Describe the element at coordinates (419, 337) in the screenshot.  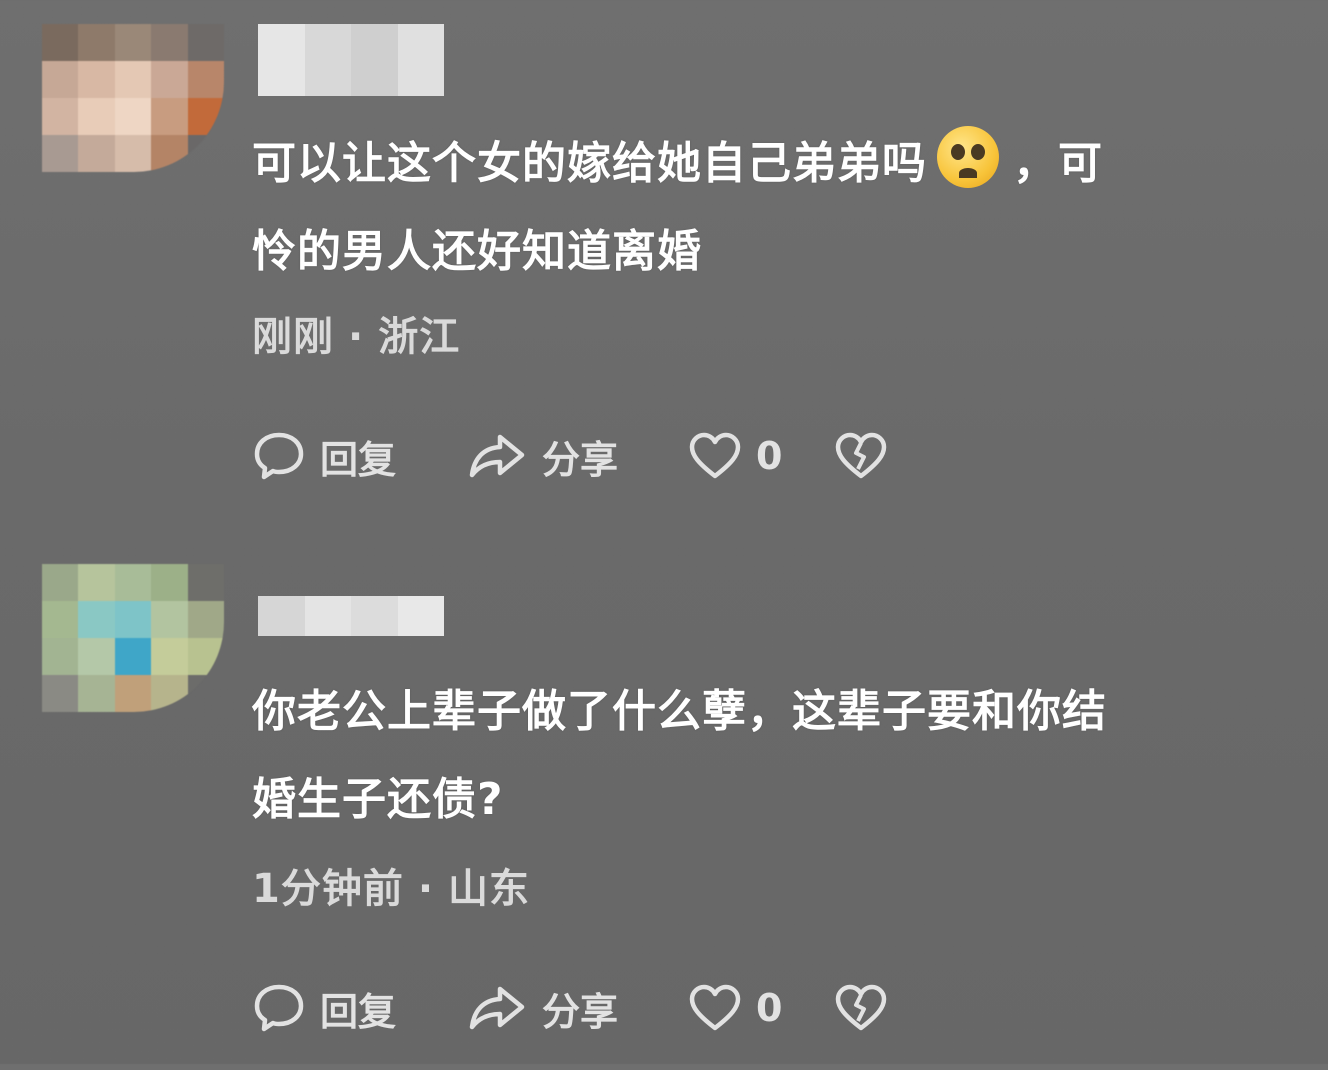
I see `comment-location: 浙江` at that location.